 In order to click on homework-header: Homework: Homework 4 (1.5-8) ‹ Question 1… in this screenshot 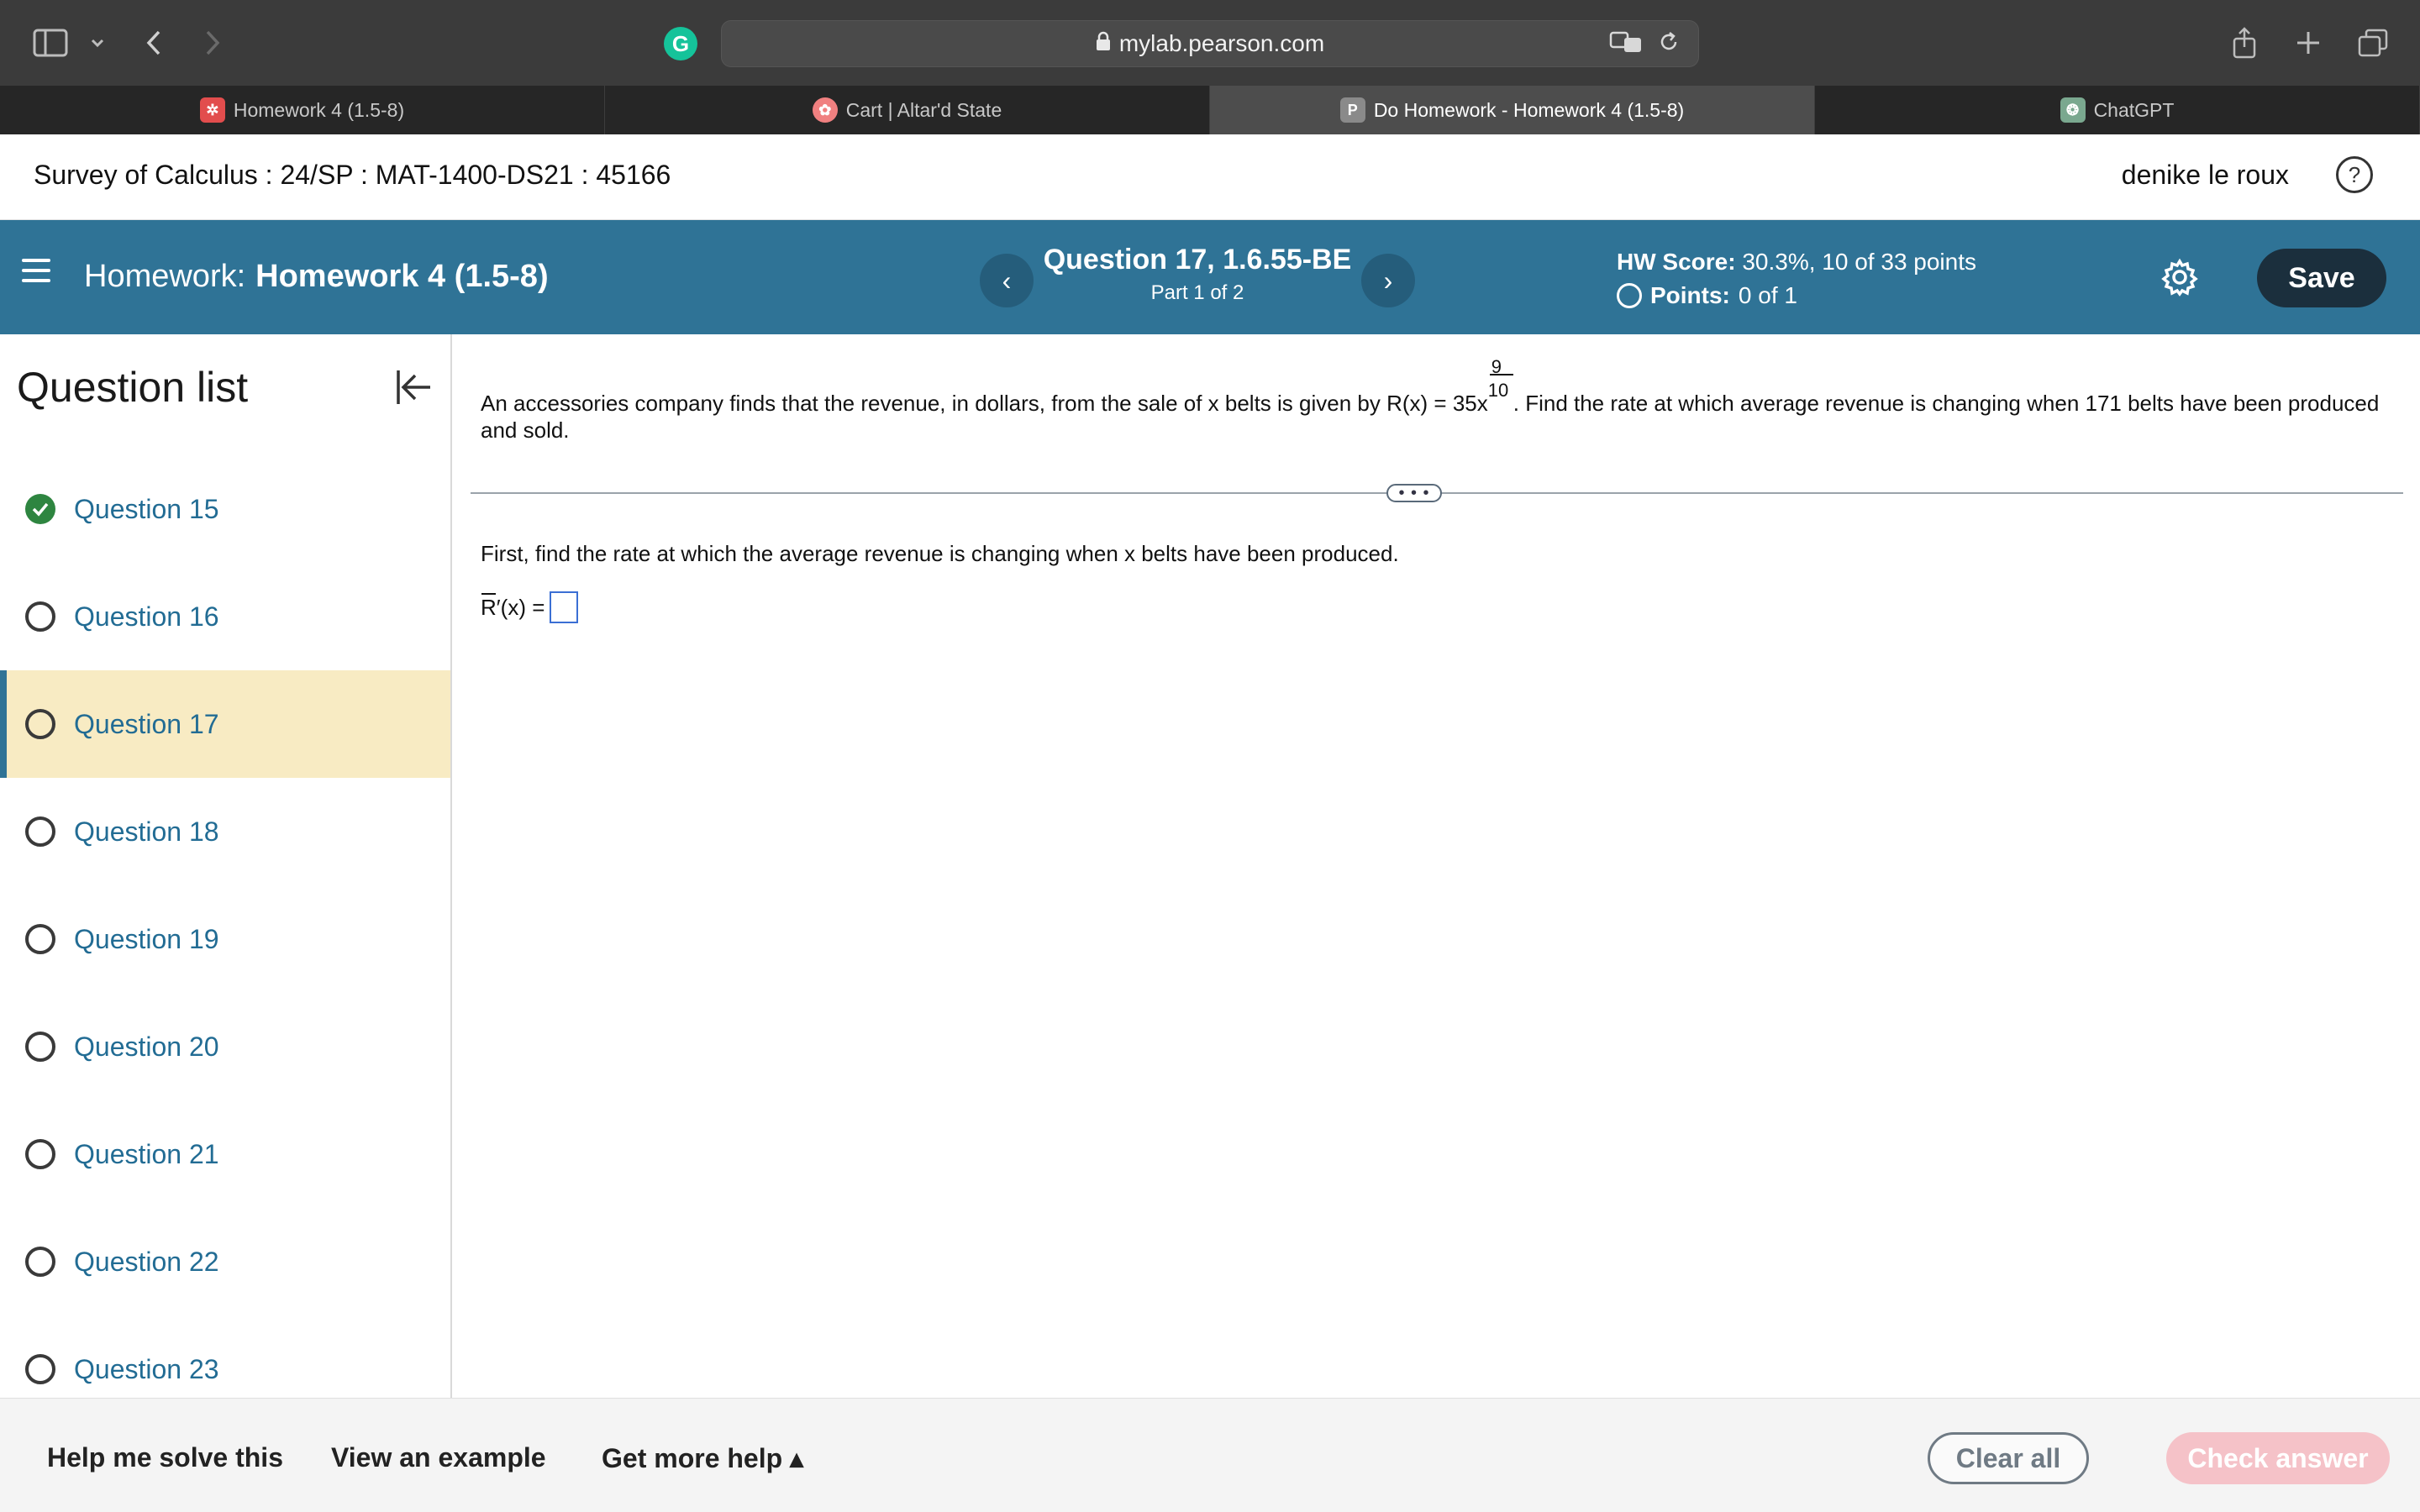, I will do `click(1210, 277)`.